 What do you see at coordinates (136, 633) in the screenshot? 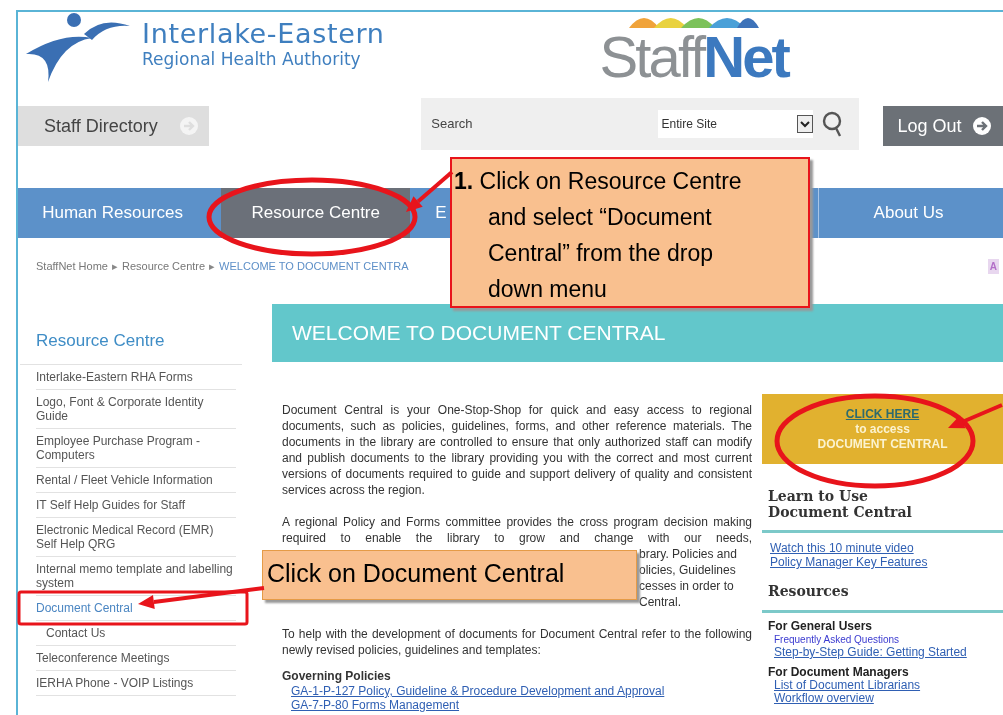
I see `sidebar-item: Contact Us` at bounding box center [136, 633].